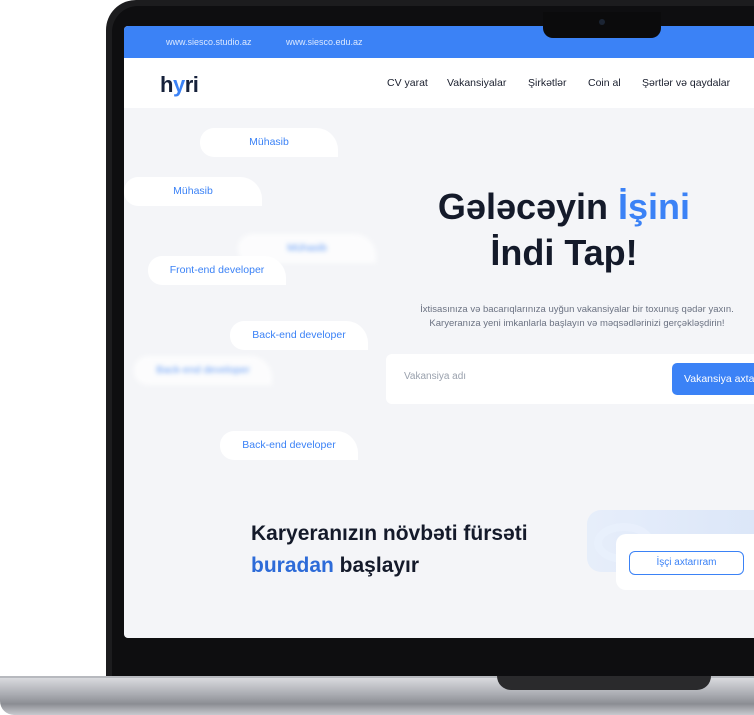 This screenshot has width=754, height=715. I want to click on nav-cv-yarat: CV yarat, so click(407, 83).